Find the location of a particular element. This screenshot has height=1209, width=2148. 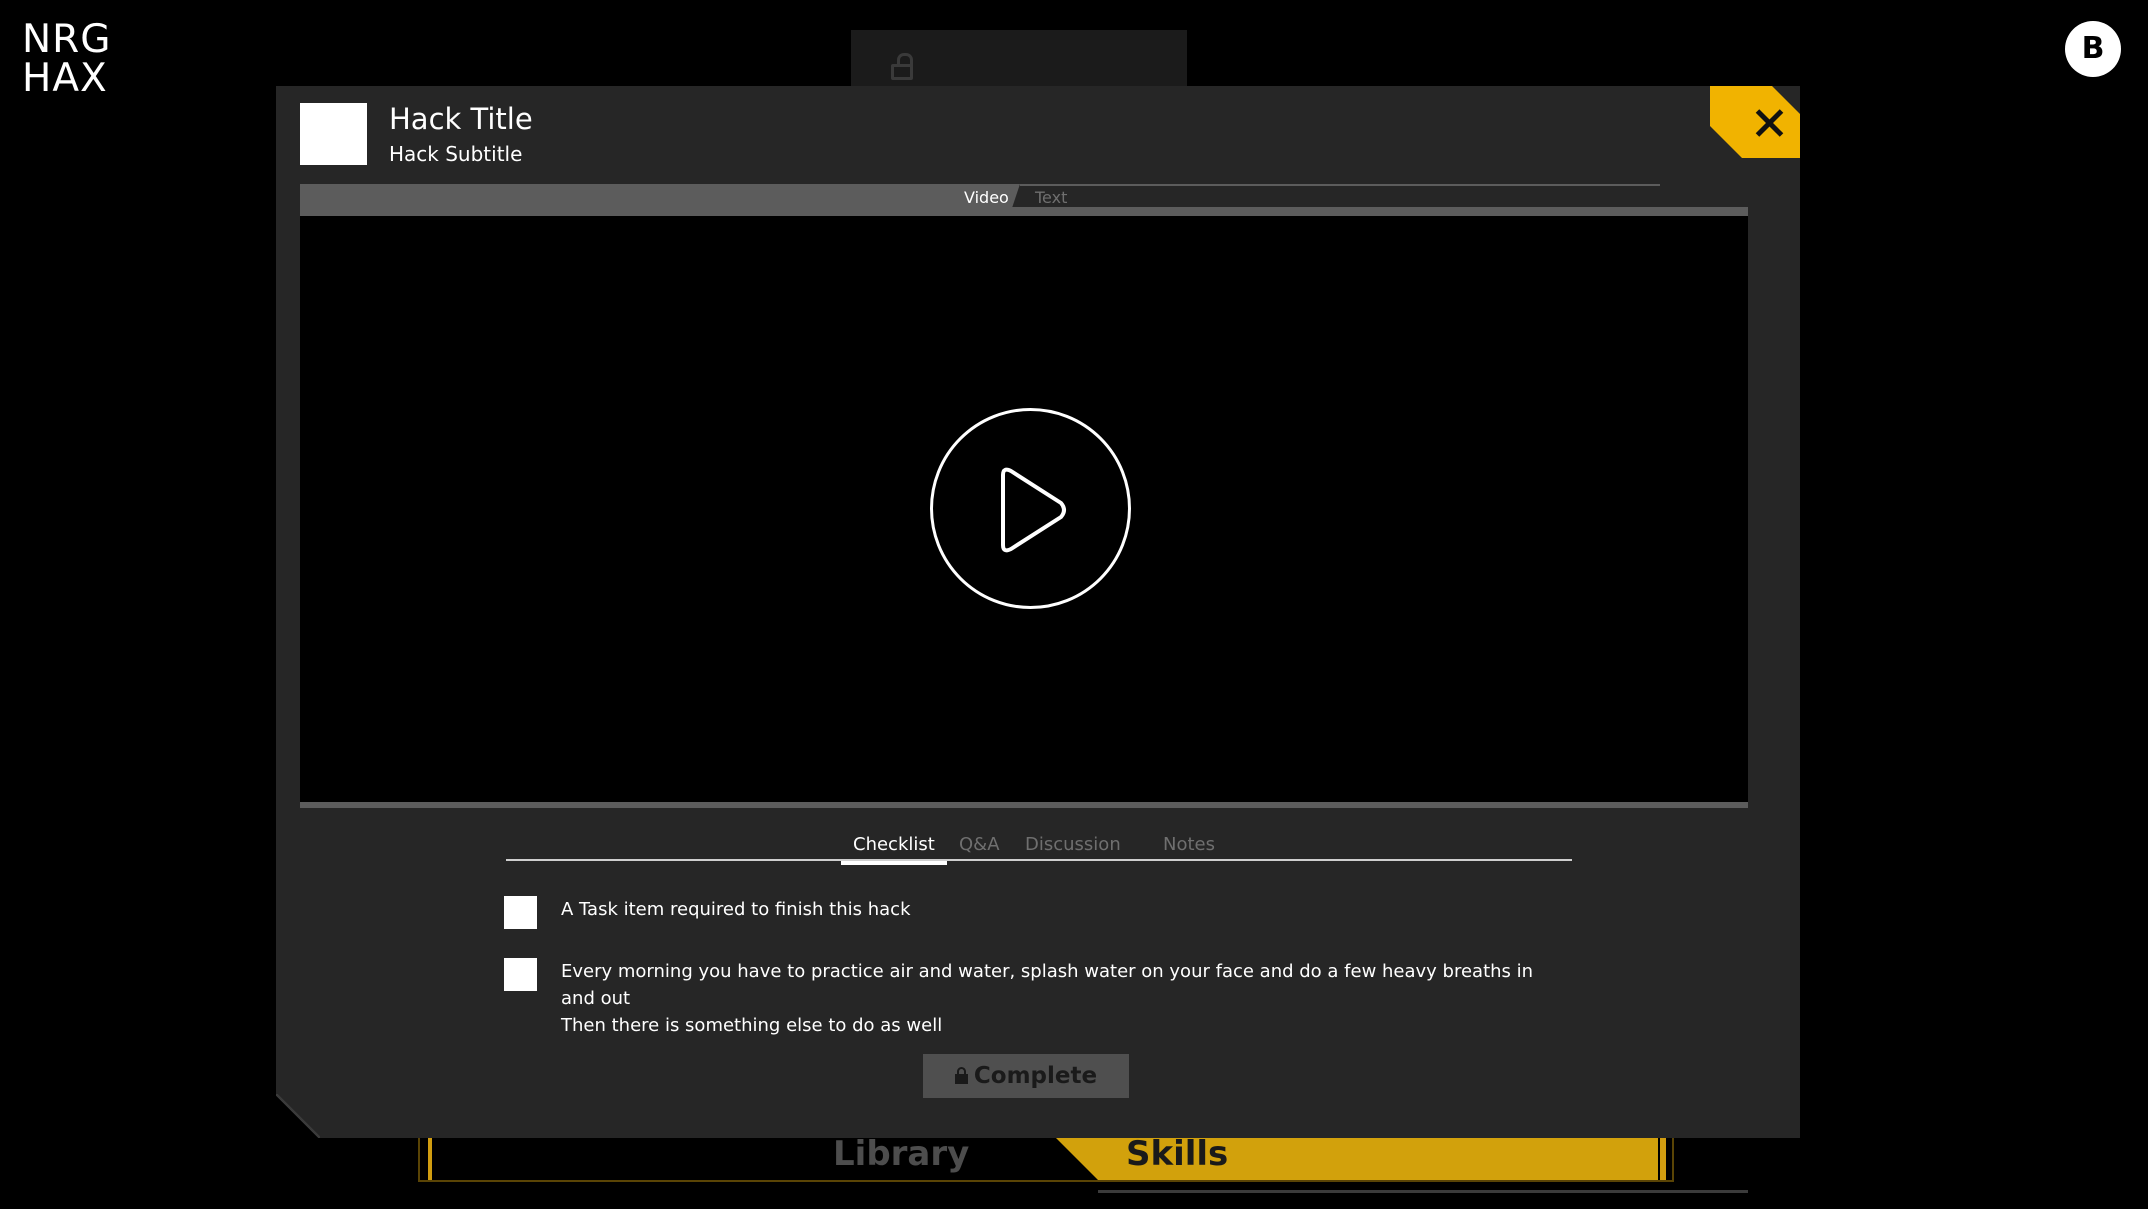

tab-checklist: Checklist is located at coordinates (894, 849).